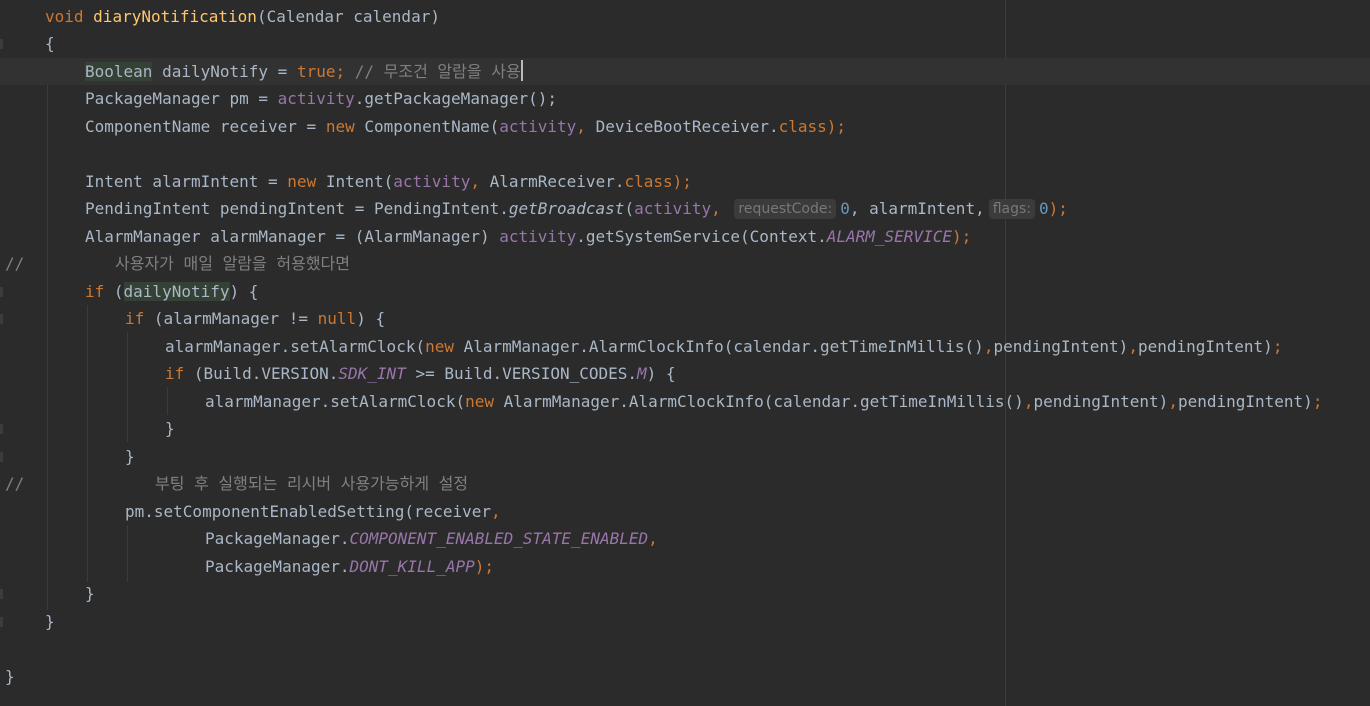 The width and height of the screenshot is (1370, 706). Describe the element at coordinates (64, 16) in the screenshot. I see `keyword-void: void` at that location.